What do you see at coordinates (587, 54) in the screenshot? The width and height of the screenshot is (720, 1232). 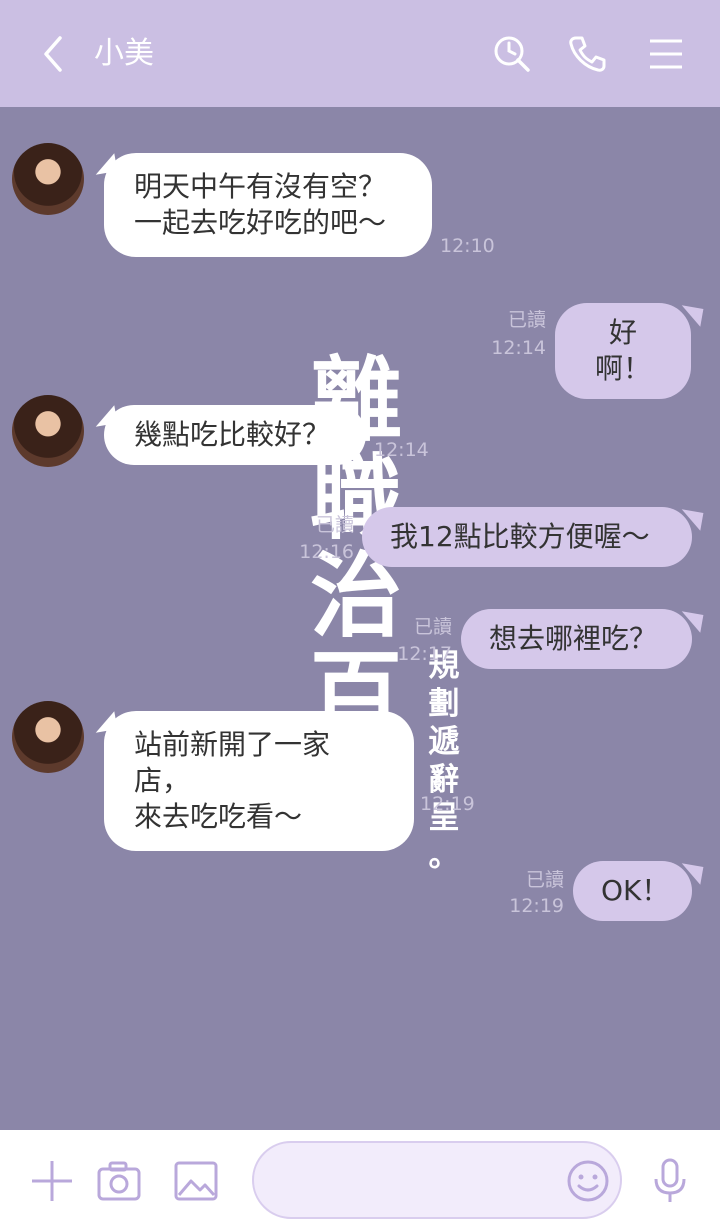 I see `phone-icon` at bounding box center [587, 54].